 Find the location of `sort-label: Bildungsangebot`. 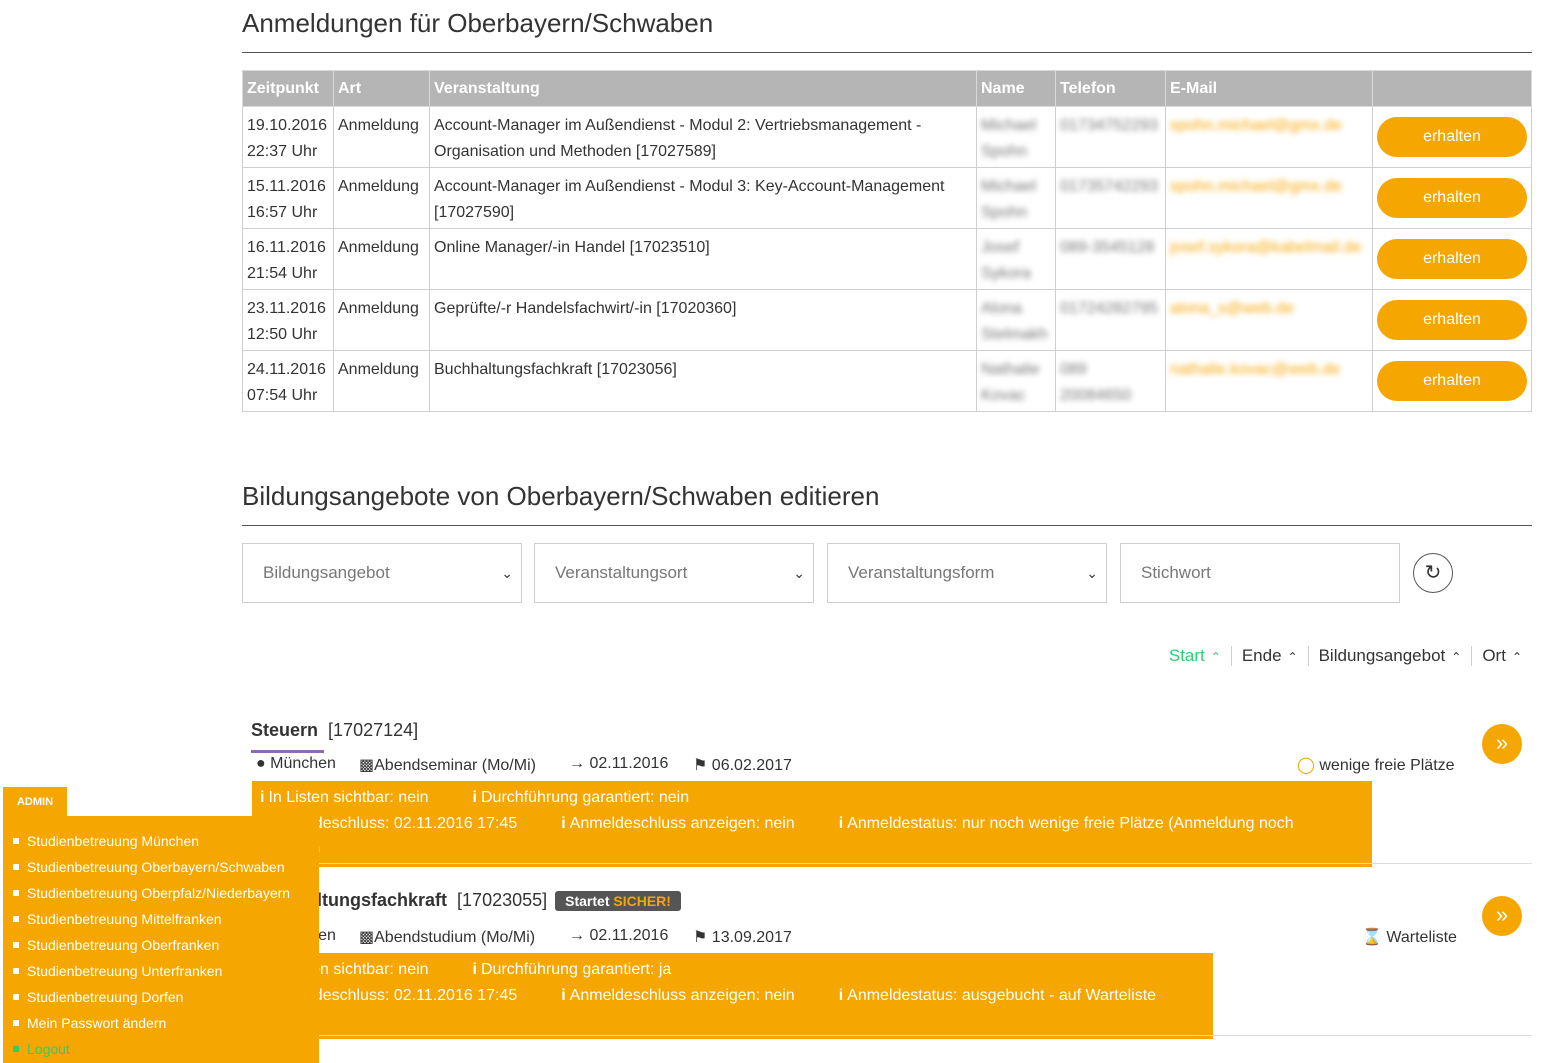

sort-label: Bildungsangebot is located at coordinates (1382, 655).